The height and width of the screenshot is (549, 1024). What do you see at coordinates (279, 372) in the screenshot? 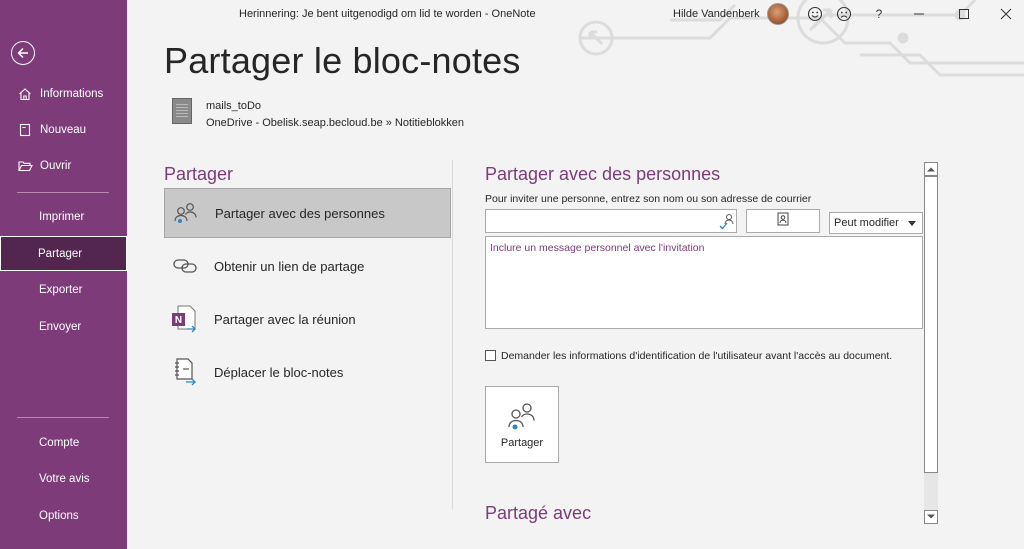
I see `share-option-label: Déplacer le bloc-notes` at bounding box center [279, 372].